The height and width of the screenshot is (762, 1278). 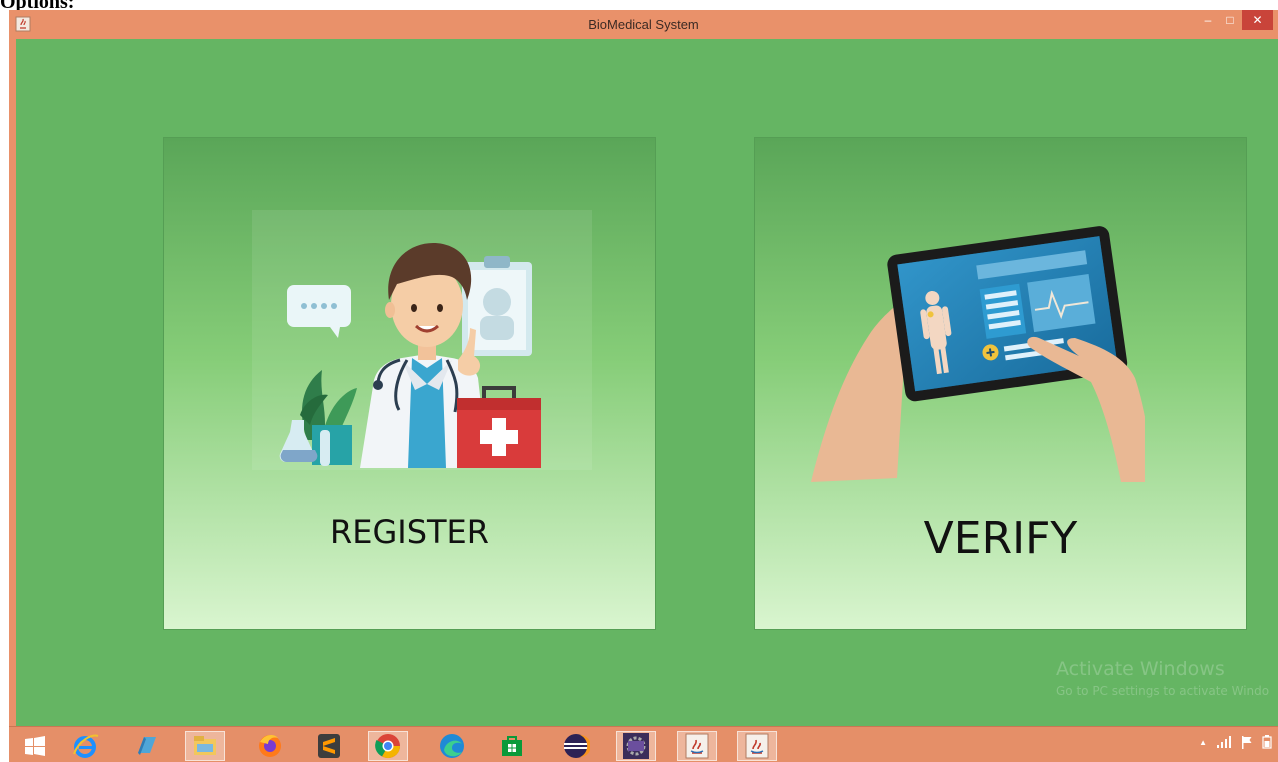 What do you see at coordinates (1247, 742) in the screenshot?
I see `flag-icon` at bounding box center [1247, 742].